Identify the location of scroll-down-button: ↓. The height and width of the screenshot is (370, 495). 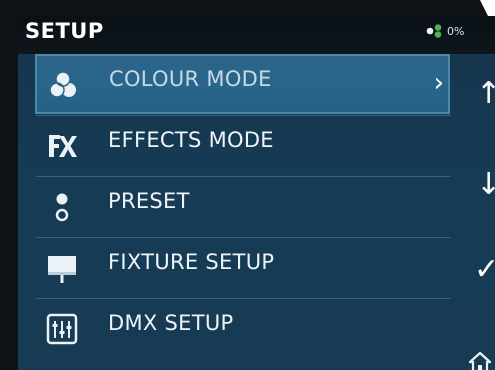
(485, 185).